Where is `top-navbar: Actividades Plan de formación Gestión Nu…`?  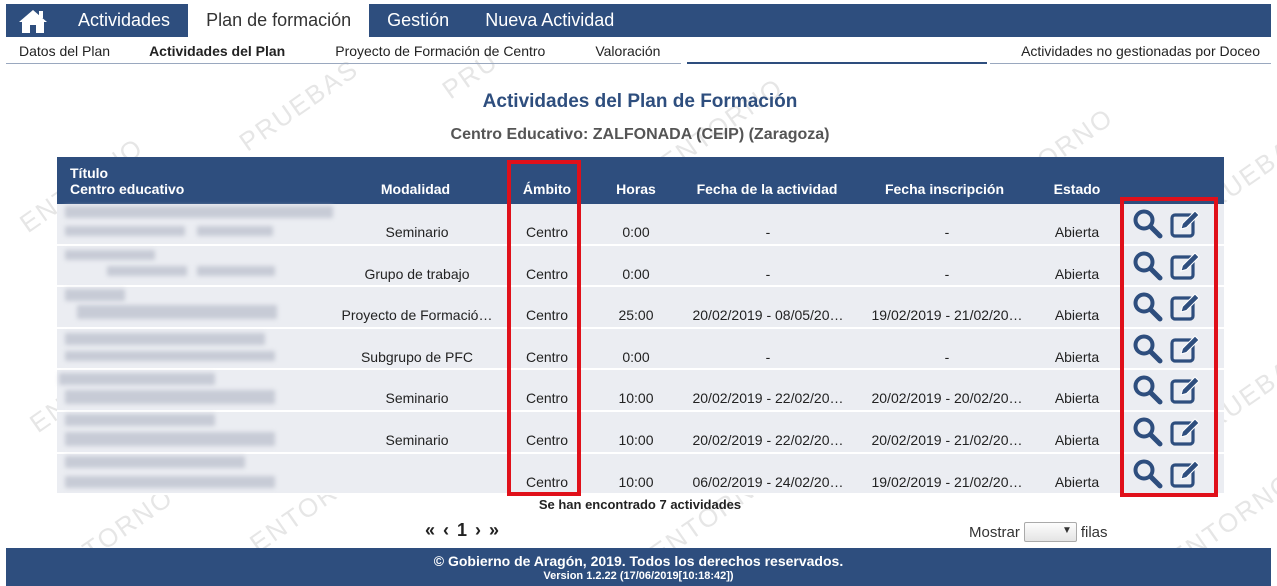
top-navbar: Actividades Plan de formación Gestión Nu… is located at coordinates (638, 20).